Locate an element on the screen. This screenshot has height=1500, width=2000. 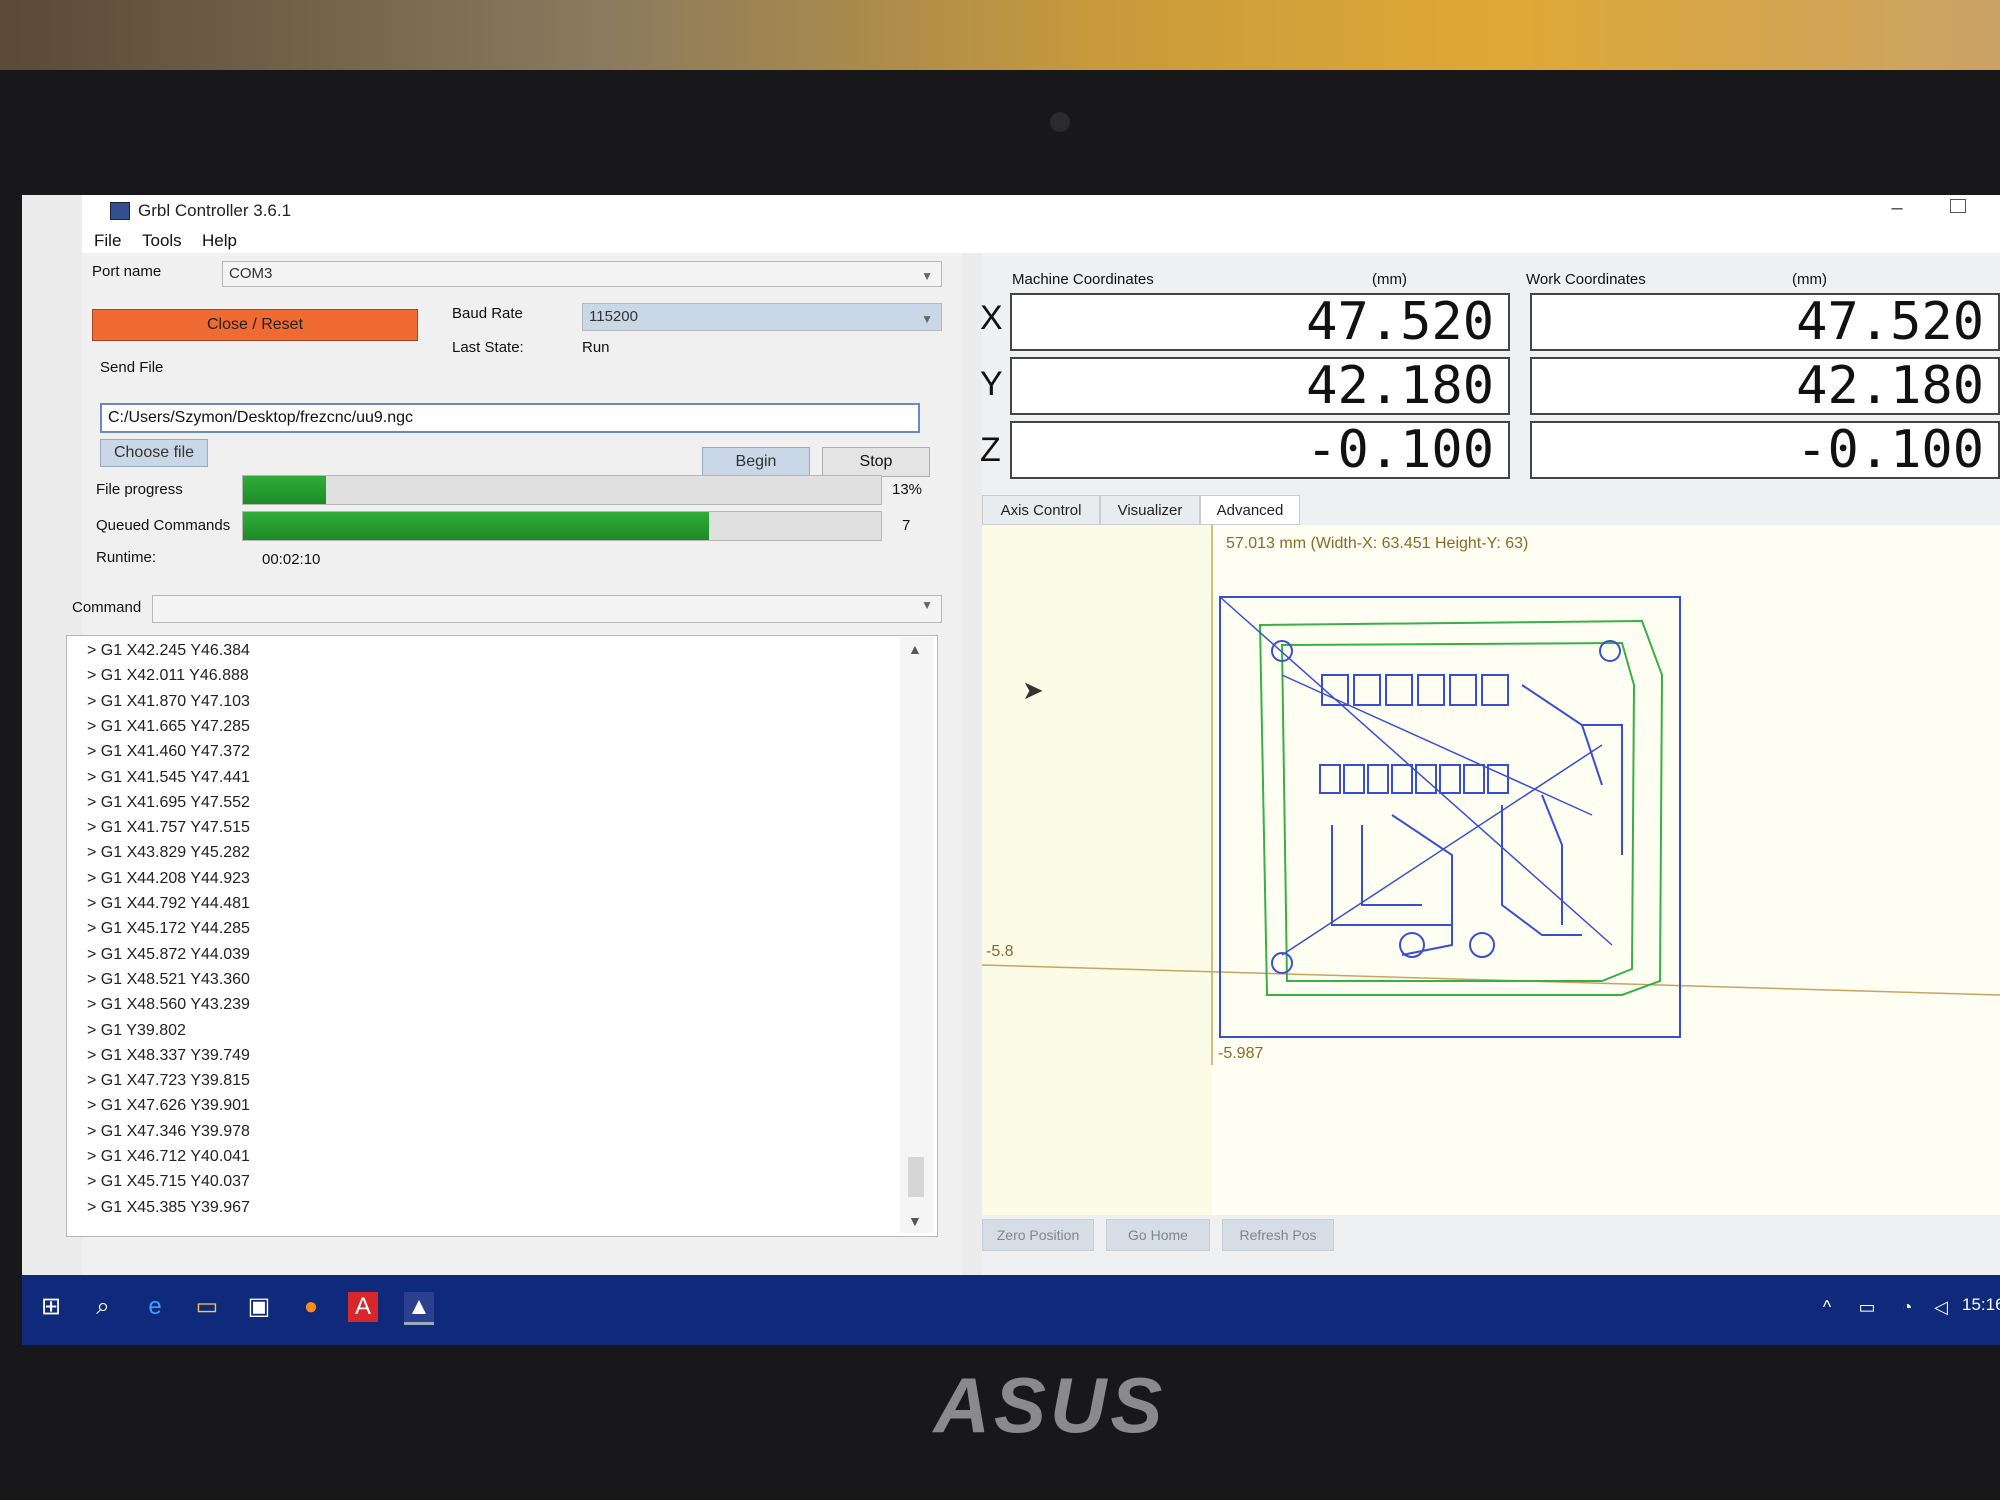
store-icon: ▣ is located at coordinates (259, 1307).